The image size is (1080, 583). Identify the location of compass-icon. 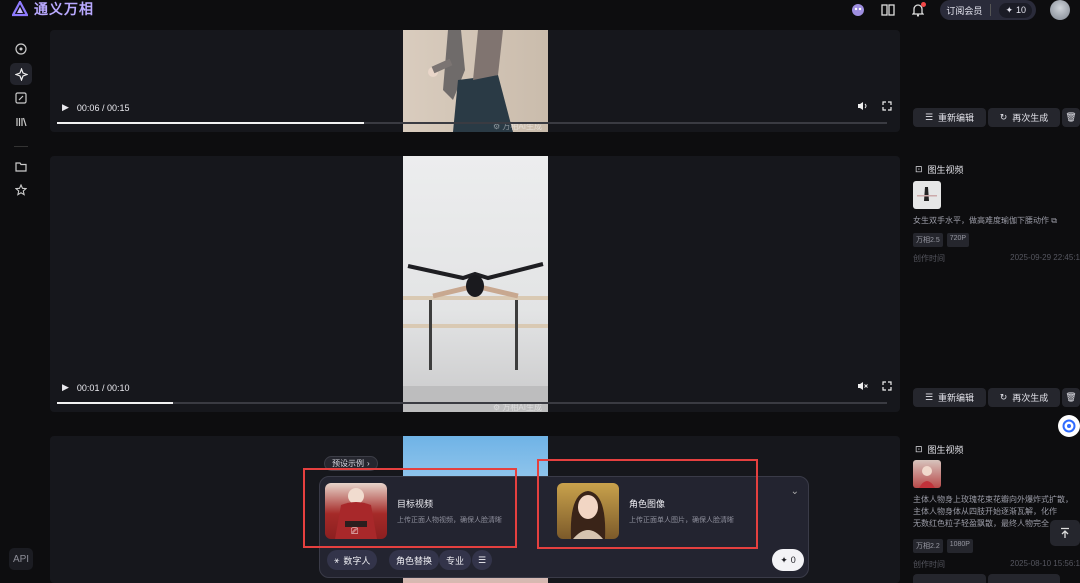
(21, 49).